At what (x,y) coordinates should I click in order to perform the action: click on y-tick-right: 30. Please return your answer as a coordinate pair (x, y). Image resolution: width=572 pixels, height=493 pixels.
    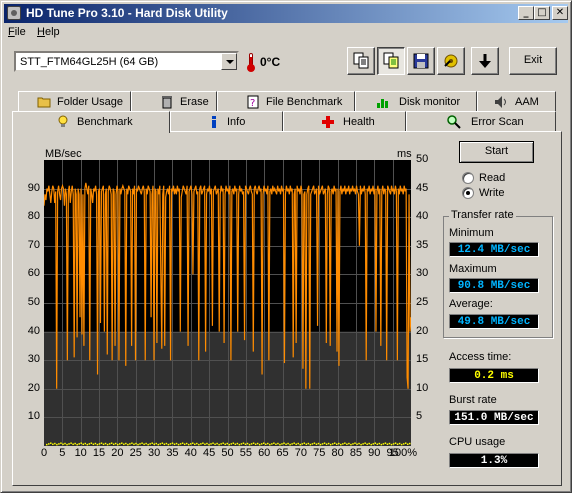
    Looking at the image, I should click on (422, 273).